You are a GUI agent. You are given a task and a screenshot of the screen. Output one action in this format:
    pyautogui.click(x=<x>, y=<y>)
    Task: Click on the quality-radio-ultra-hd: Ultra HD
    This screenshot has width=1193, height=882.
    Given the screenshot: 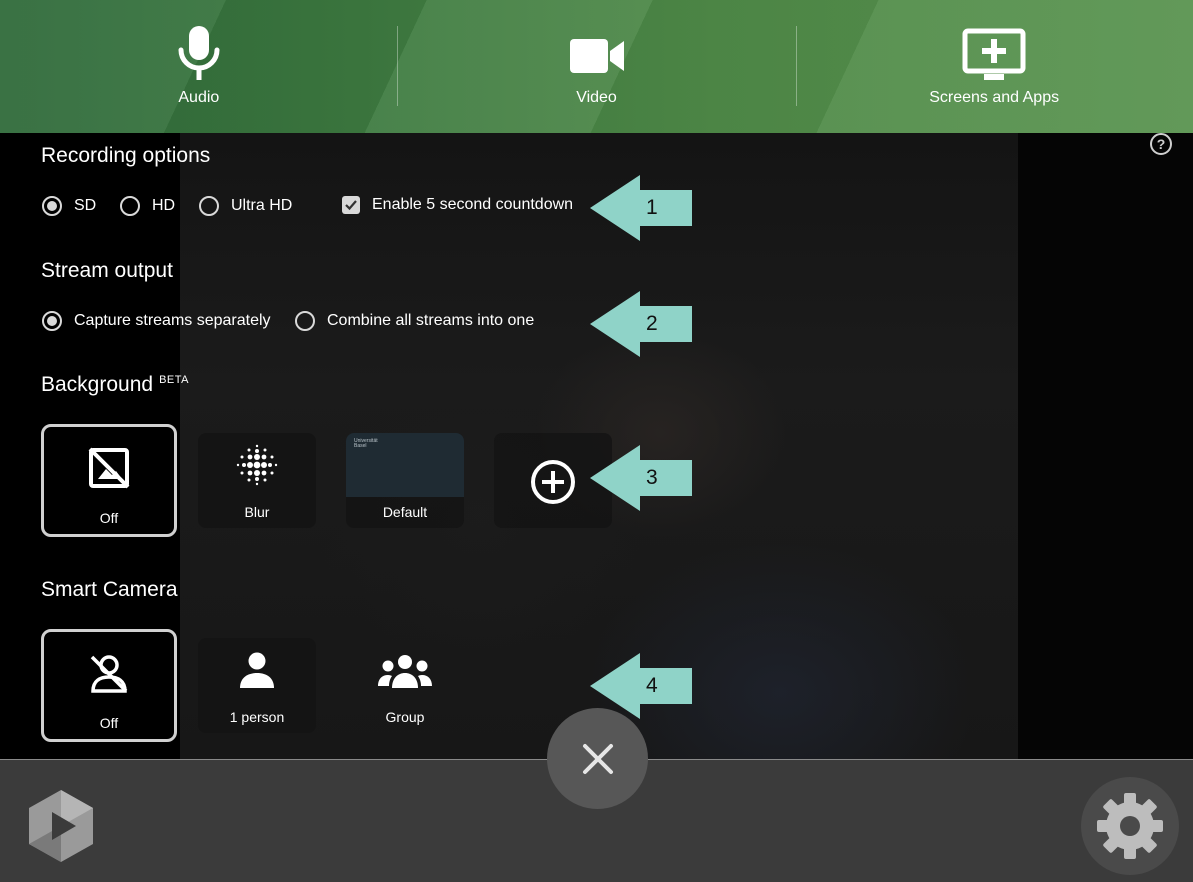 What is the action you would take?
    pyautogui.click(x=245, y=206)
    